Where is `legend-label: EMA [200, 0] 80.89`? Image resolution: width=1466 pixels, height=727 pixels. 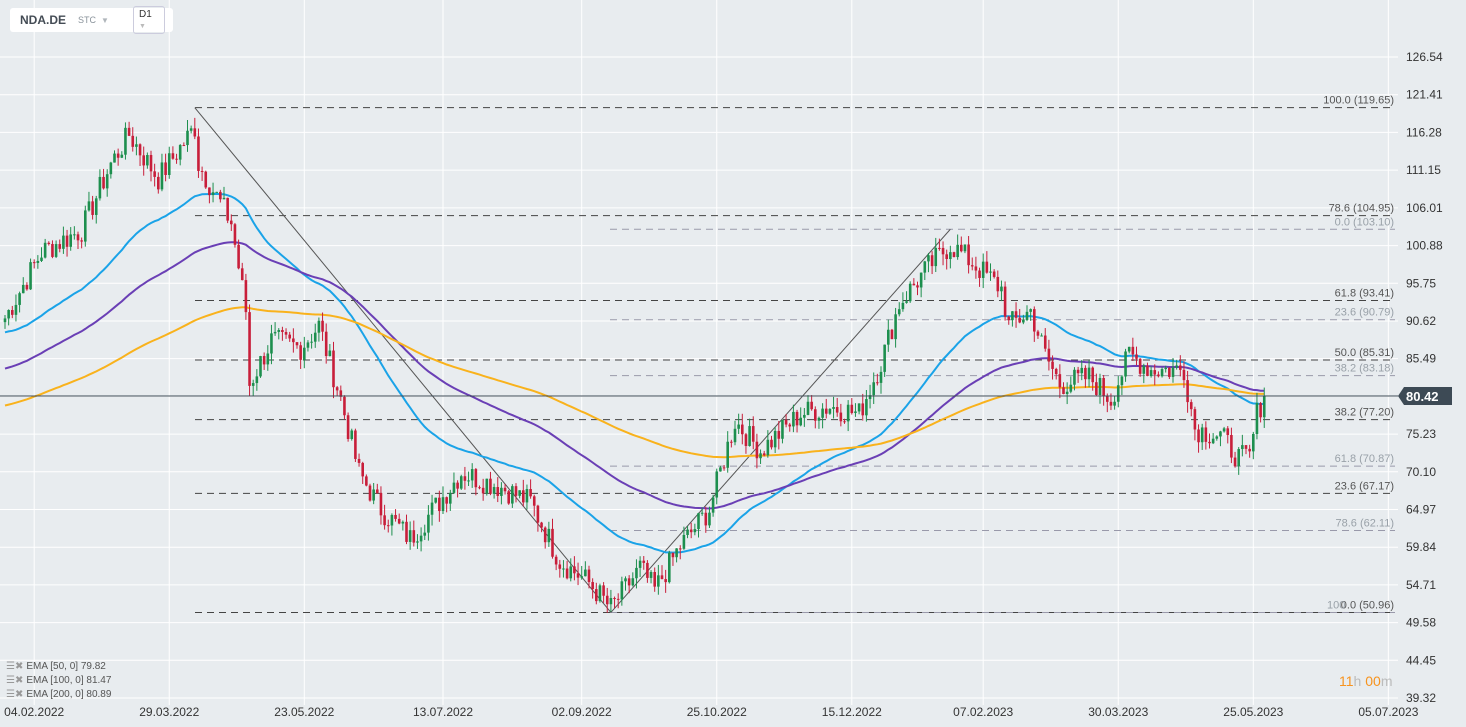
legend-label: EMA [200, 0] 80.89 is located at coordinates (69, 694).